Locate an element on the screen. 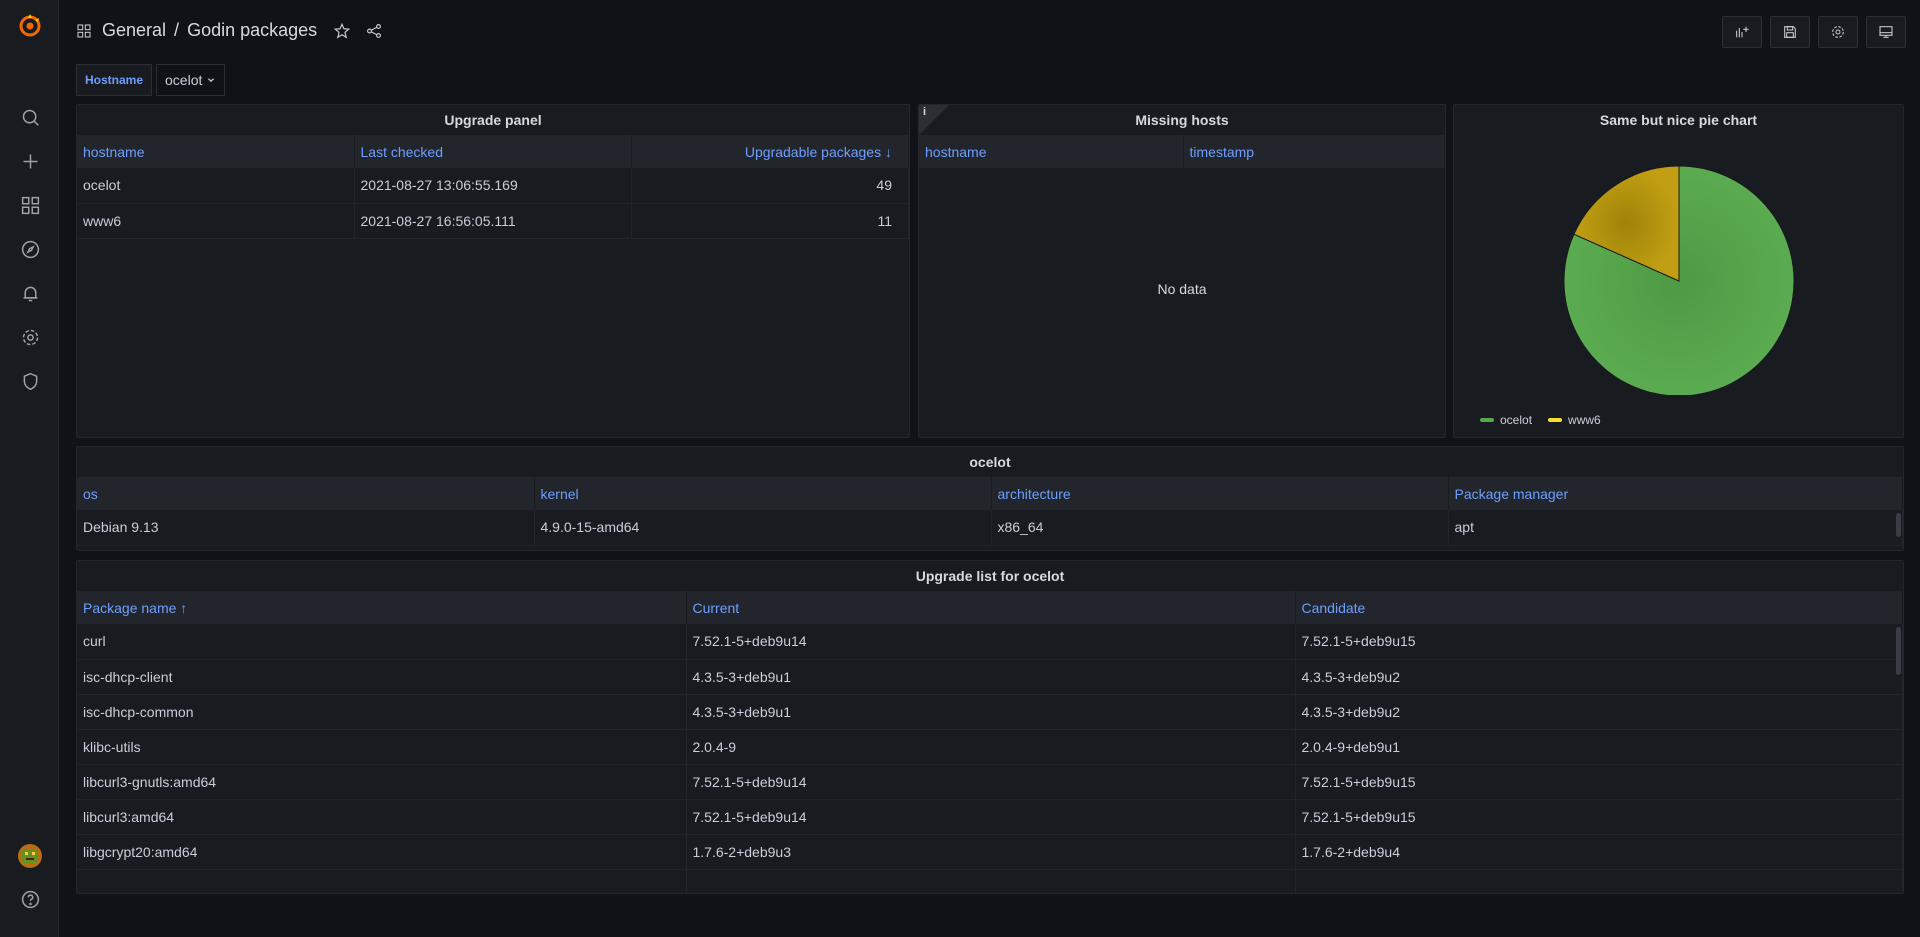 This screenshot has width=1920, height=937. column-header-os: os is located at coordinates (306, 493).